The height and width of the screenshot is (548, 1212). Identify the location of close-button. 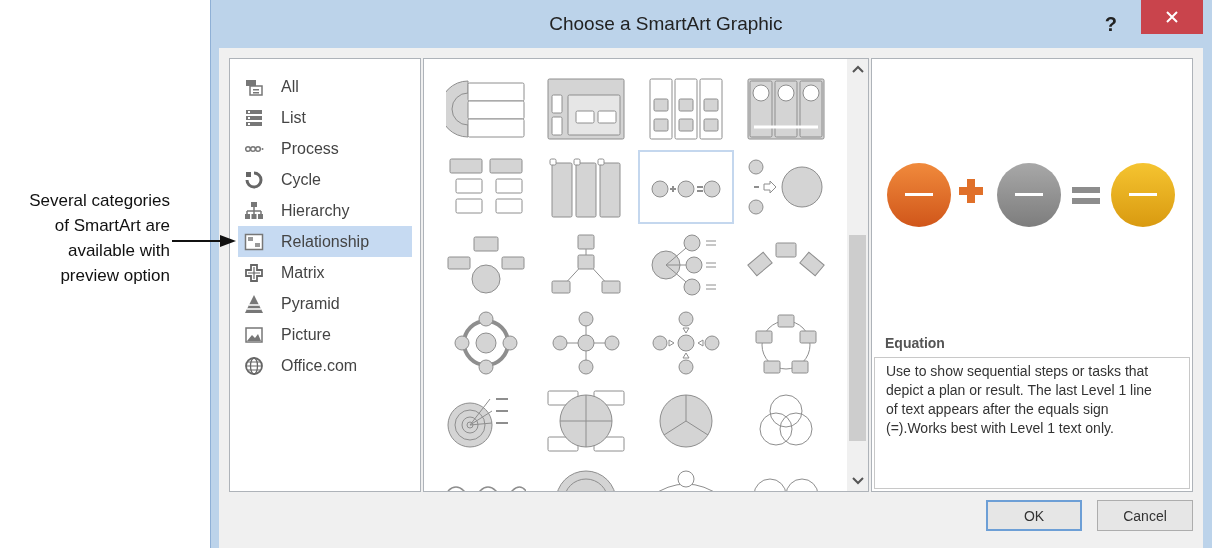
(1172, 17).